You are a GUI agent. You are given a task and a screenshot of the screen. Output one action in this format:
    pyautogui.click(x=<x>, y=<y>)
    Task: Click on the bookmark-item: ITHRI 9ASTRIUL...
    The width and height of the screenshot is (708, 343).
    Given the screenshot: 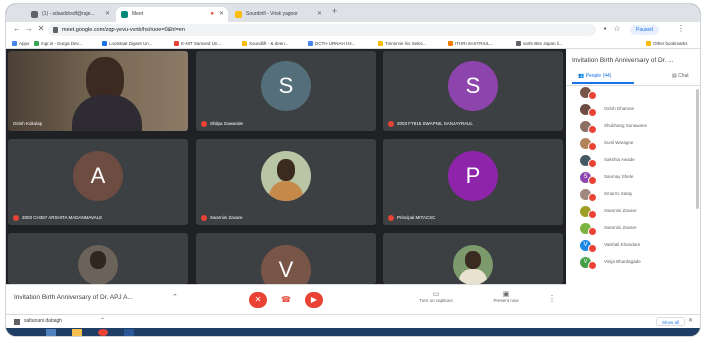 What is the action you would take?
    pyautogui.click(x=470, y=43)
    